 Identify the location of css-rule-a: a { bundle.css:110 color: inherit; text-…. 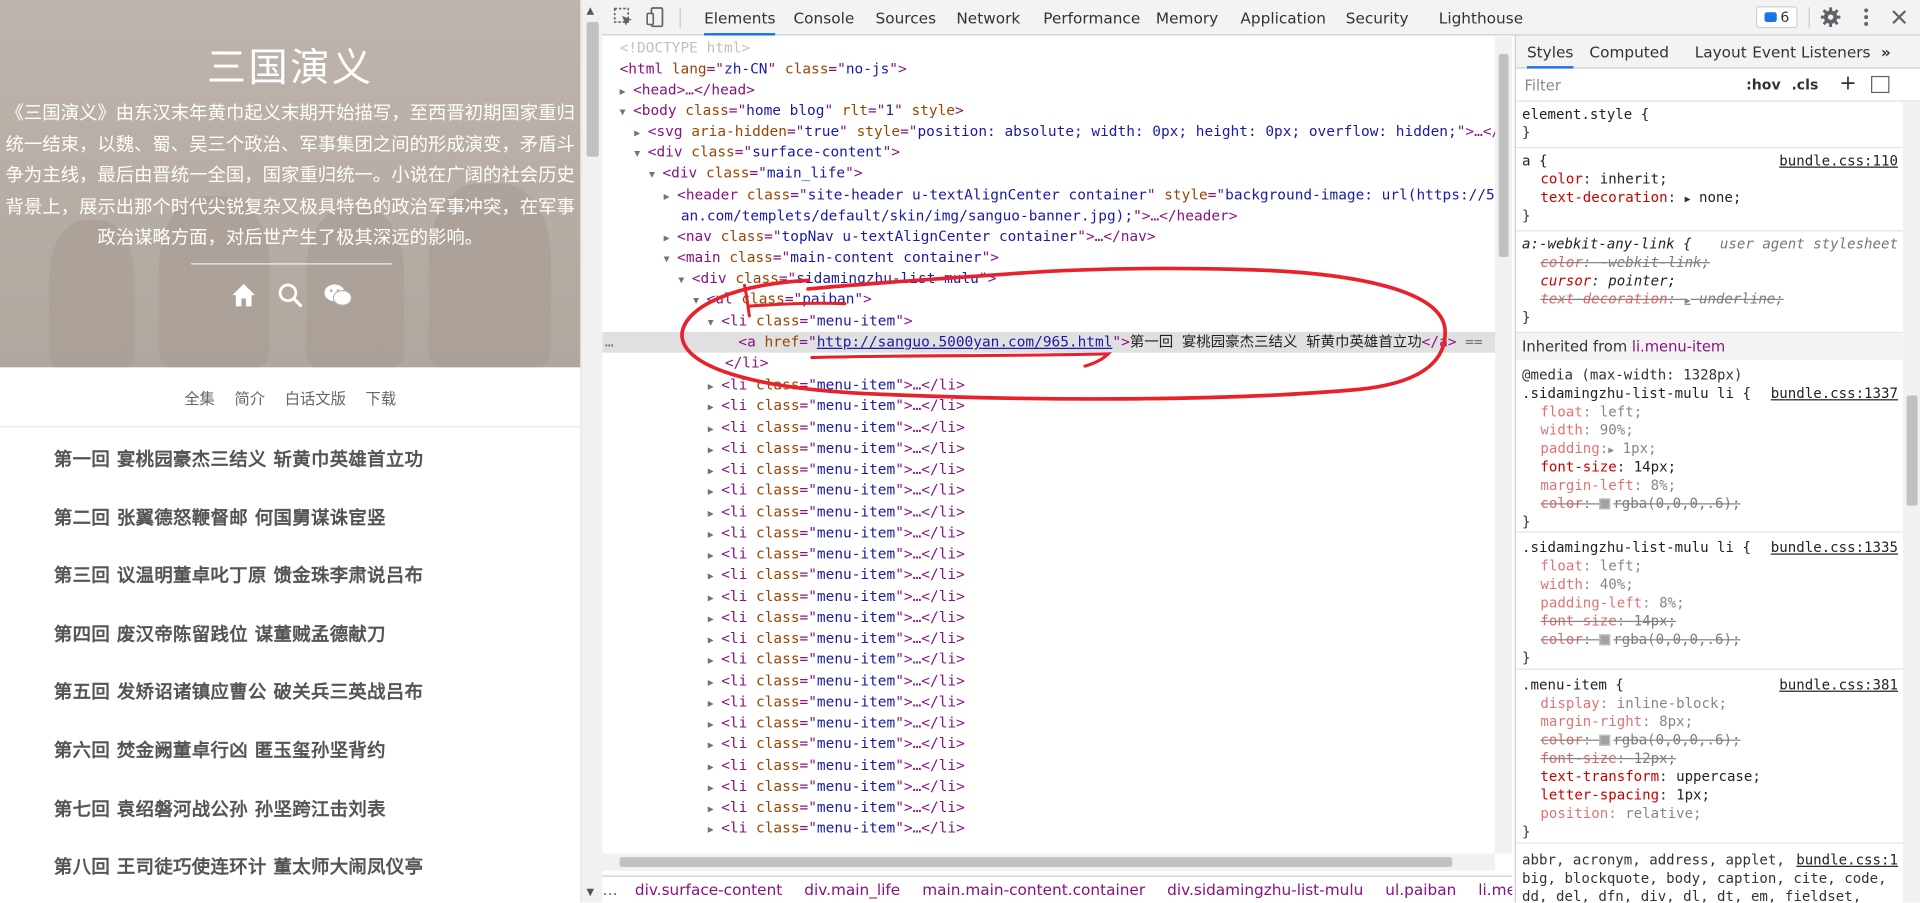
(1709, 190).